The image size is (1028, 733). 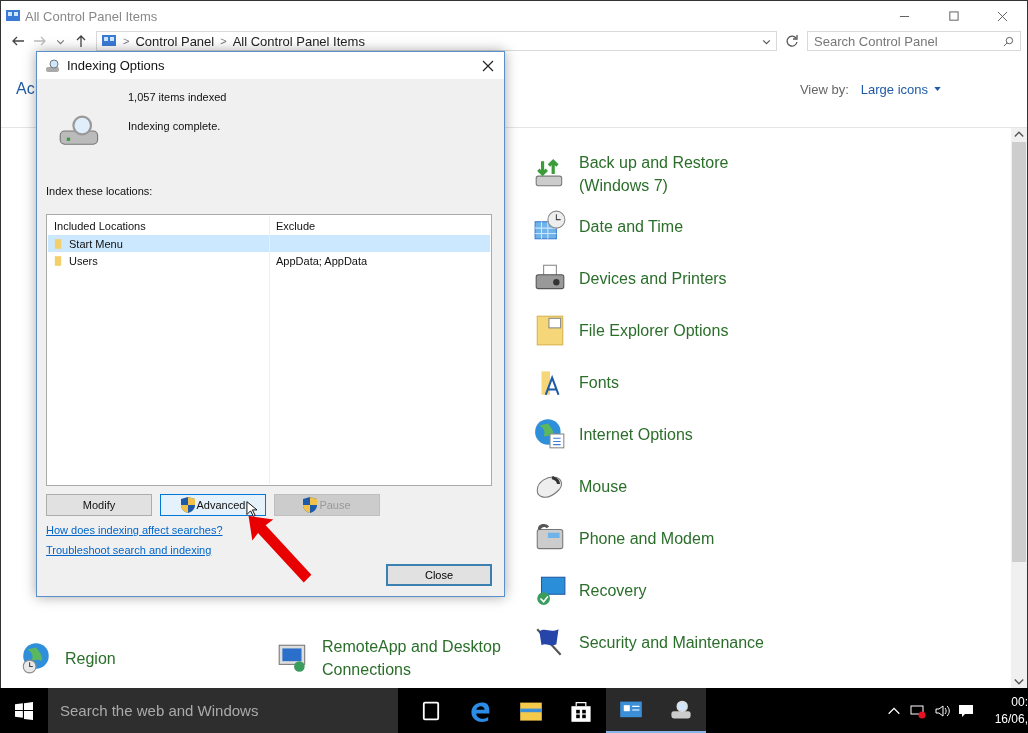 What do you see at coordinates (81, 41) in the screenshot?
I see `up-icon` at bounding box center [81, 41].